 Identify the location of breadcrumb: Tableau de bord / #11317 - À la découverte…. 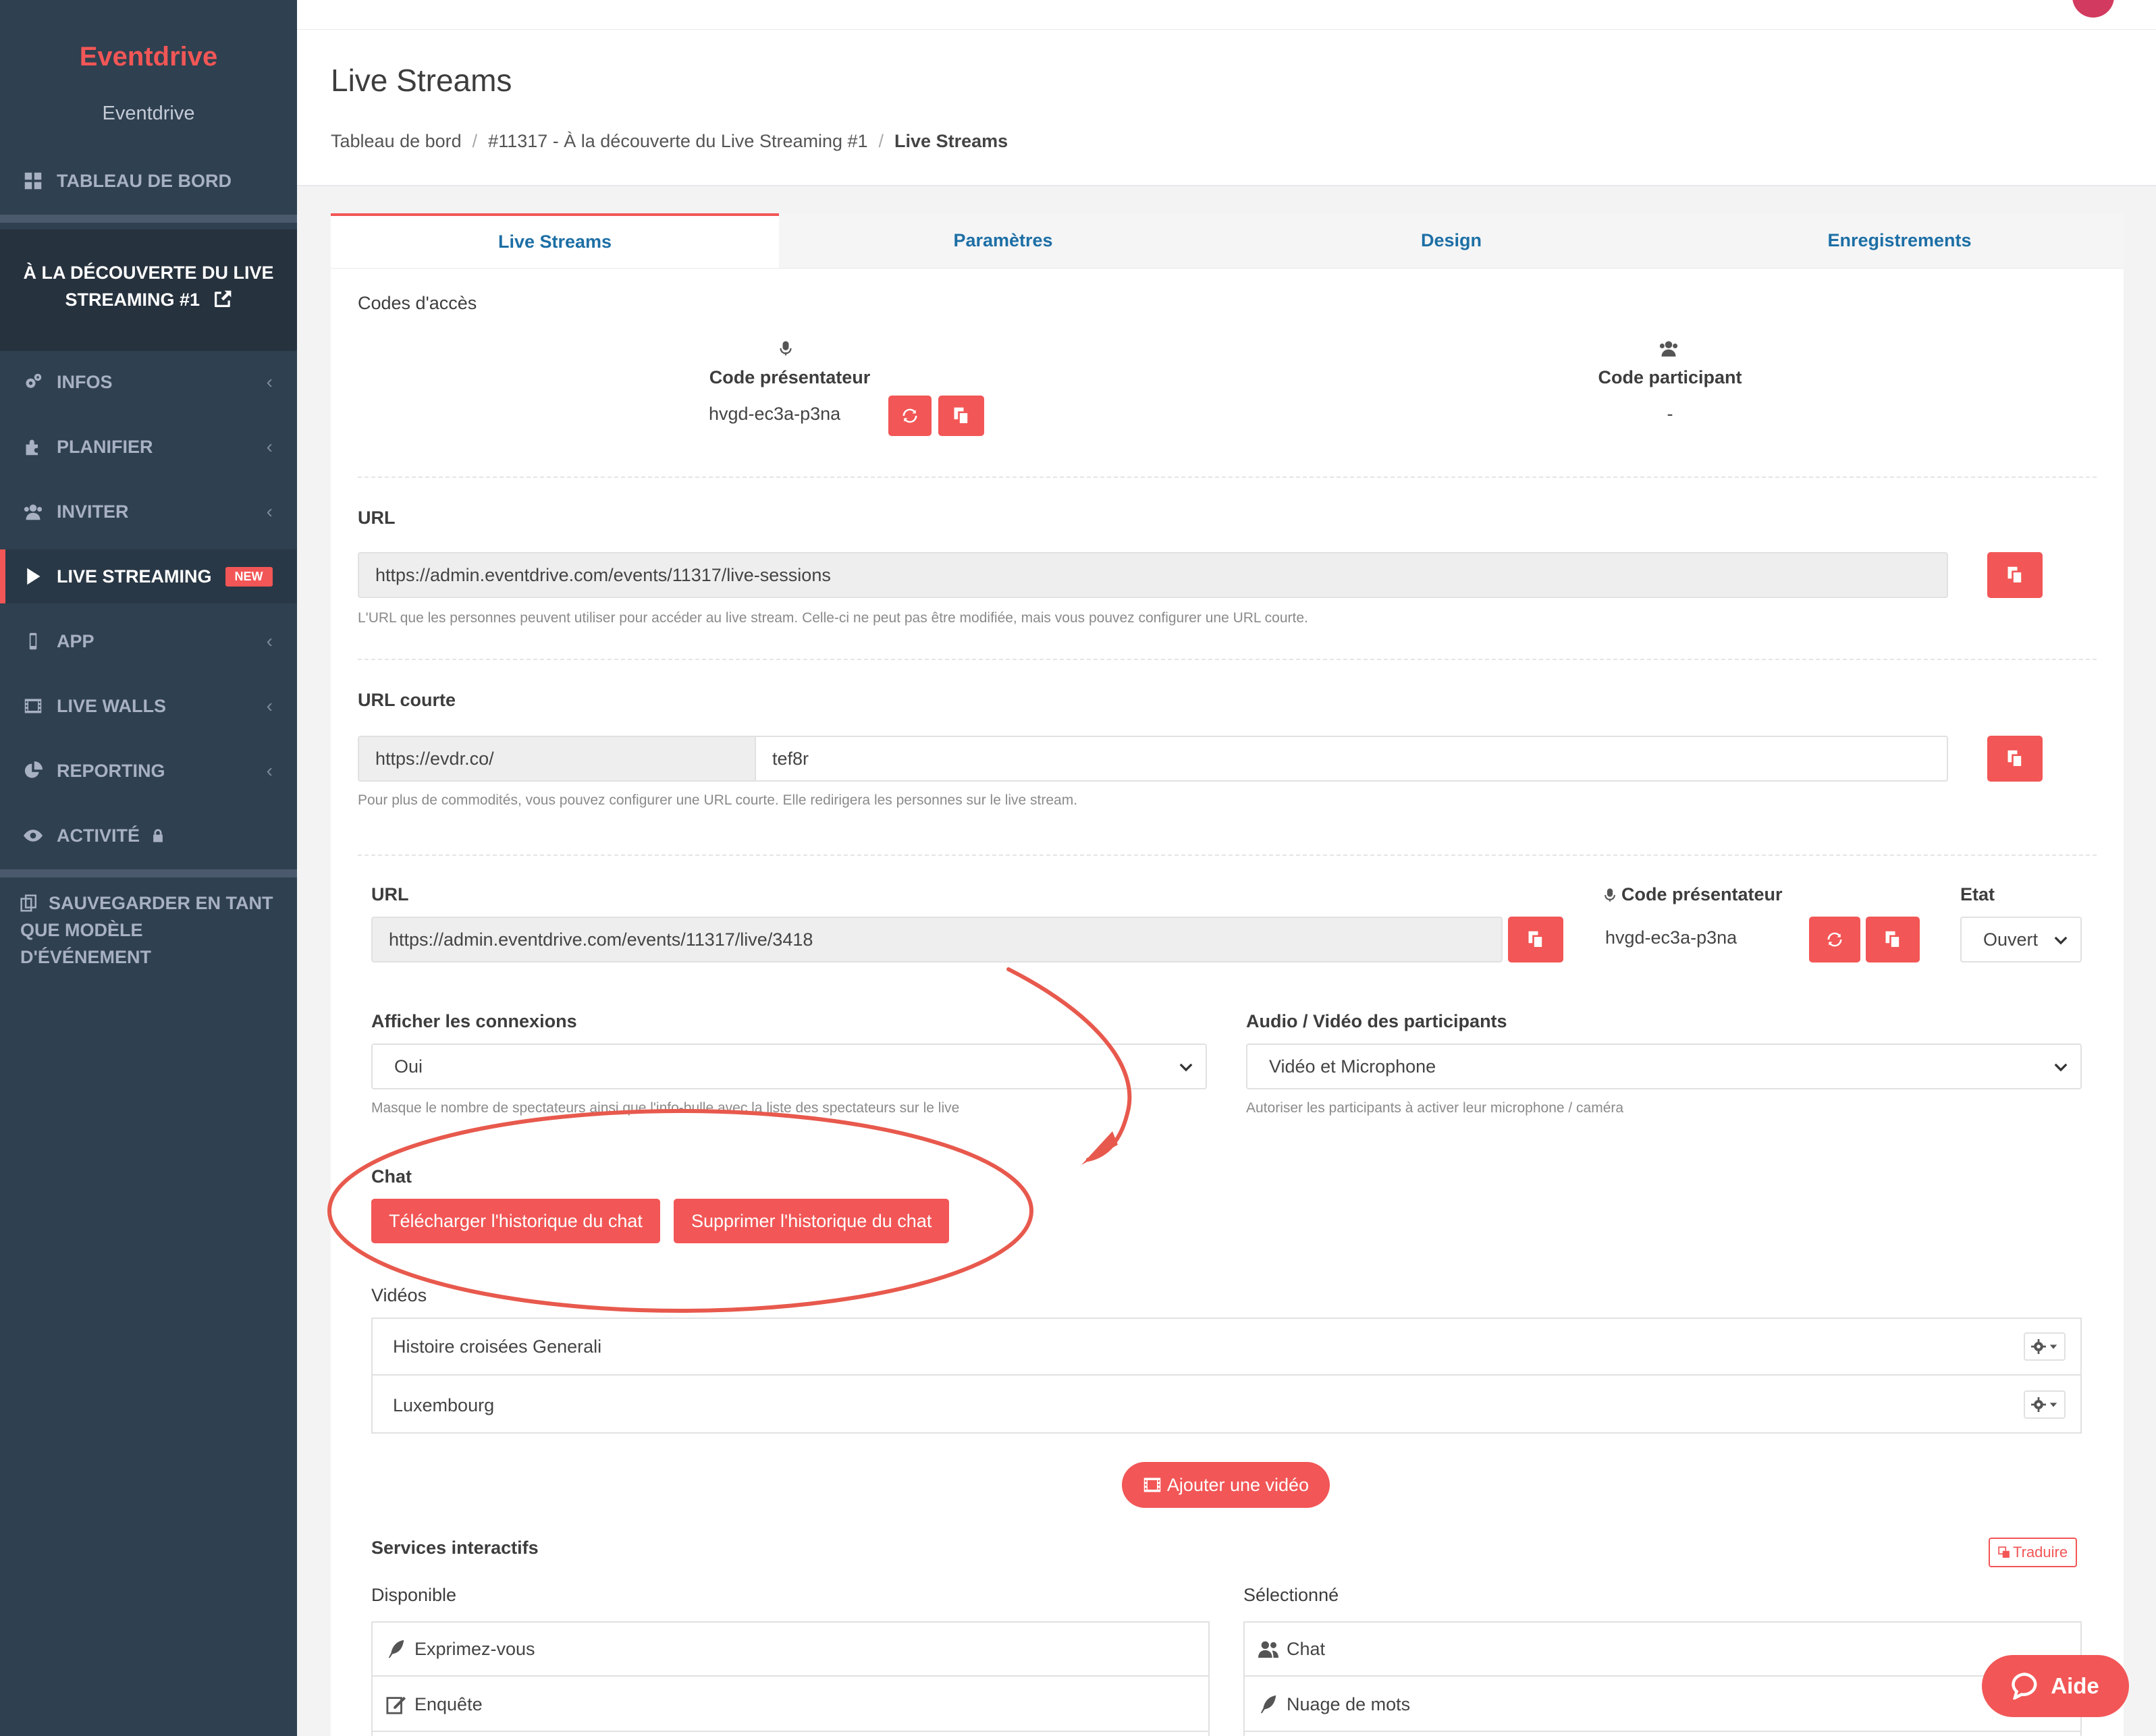
(669, 141).